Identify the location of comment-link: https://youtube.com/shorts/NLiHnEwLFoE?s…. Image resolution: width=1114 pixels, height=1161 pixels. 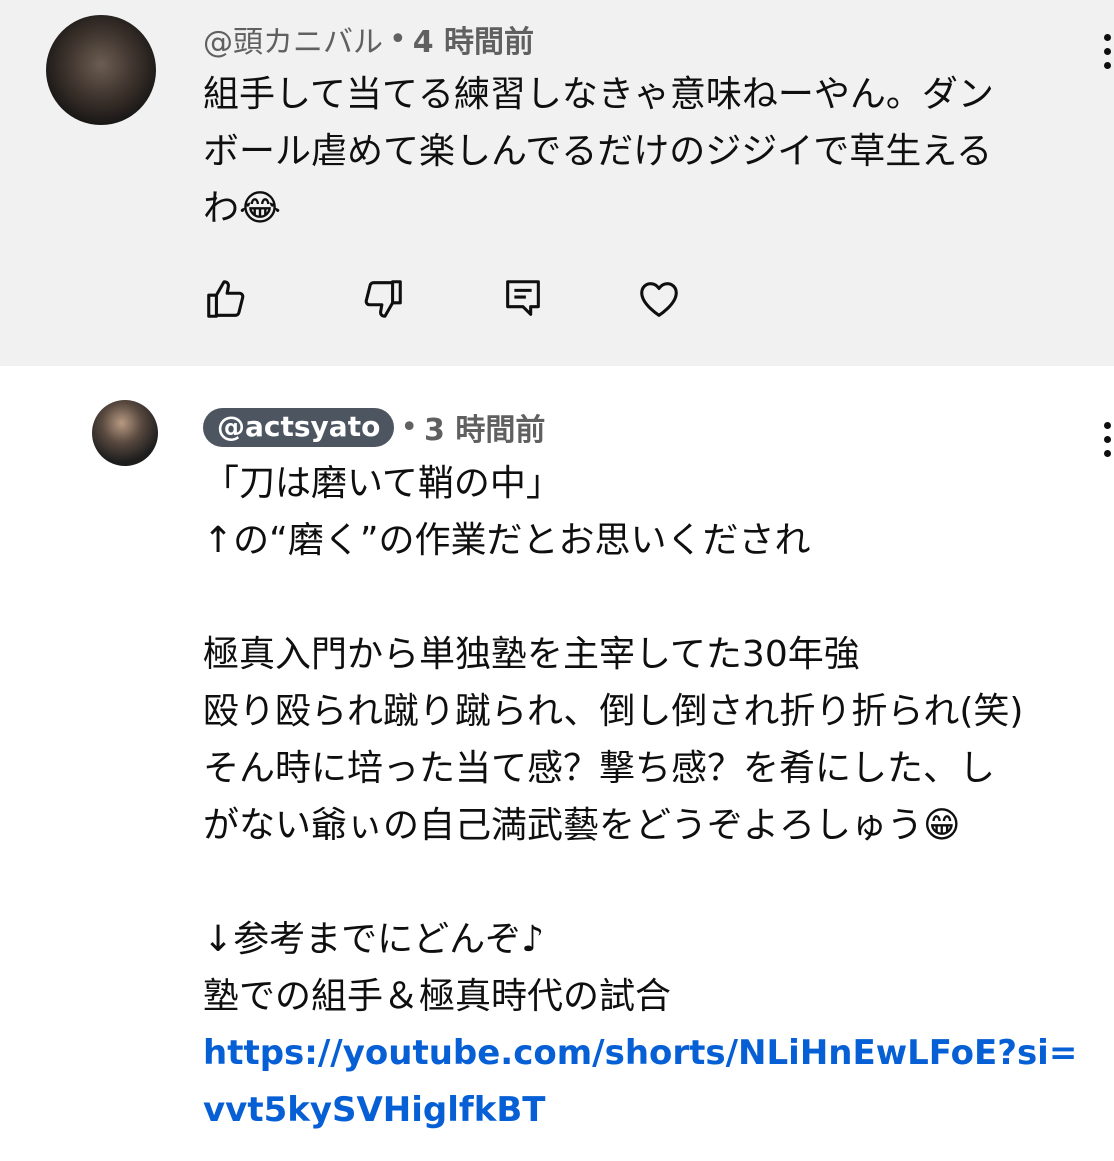
(640, 1082).